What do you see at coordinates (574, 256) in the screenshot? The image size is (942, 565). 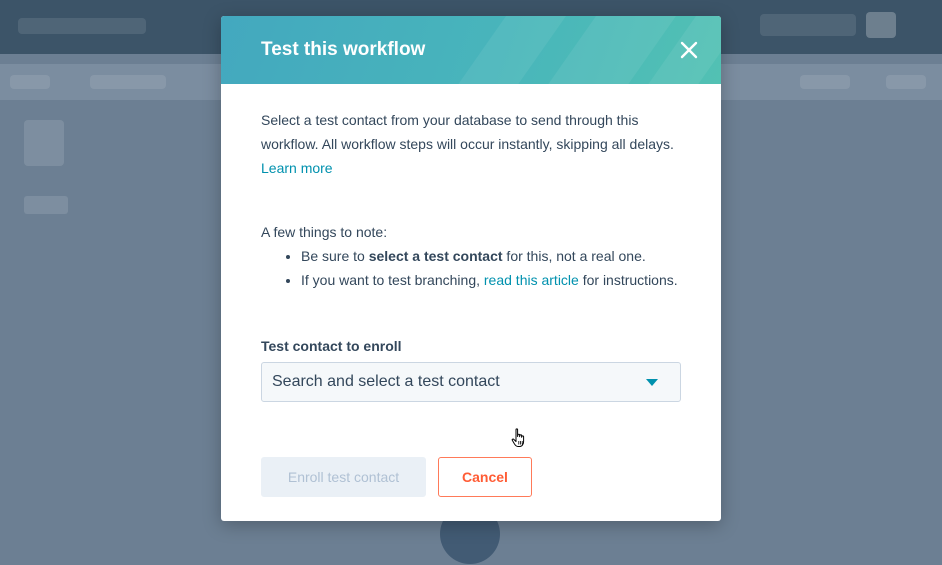 I see `note-text: for this, not a real one.` at bounding box center [574, 256].